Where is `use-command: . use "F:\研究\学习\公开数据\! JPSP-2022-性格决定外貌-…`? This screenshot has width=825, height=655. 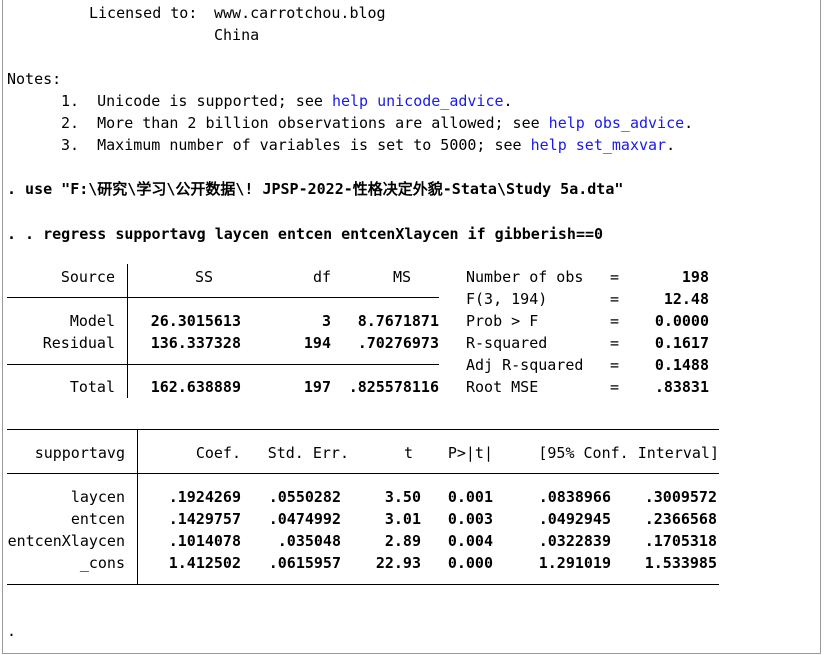
use-command: . use "F:\研究\学习\公开数据\! JPSP-2022-性格决定外貌-… is located at coordinates (315, 189).